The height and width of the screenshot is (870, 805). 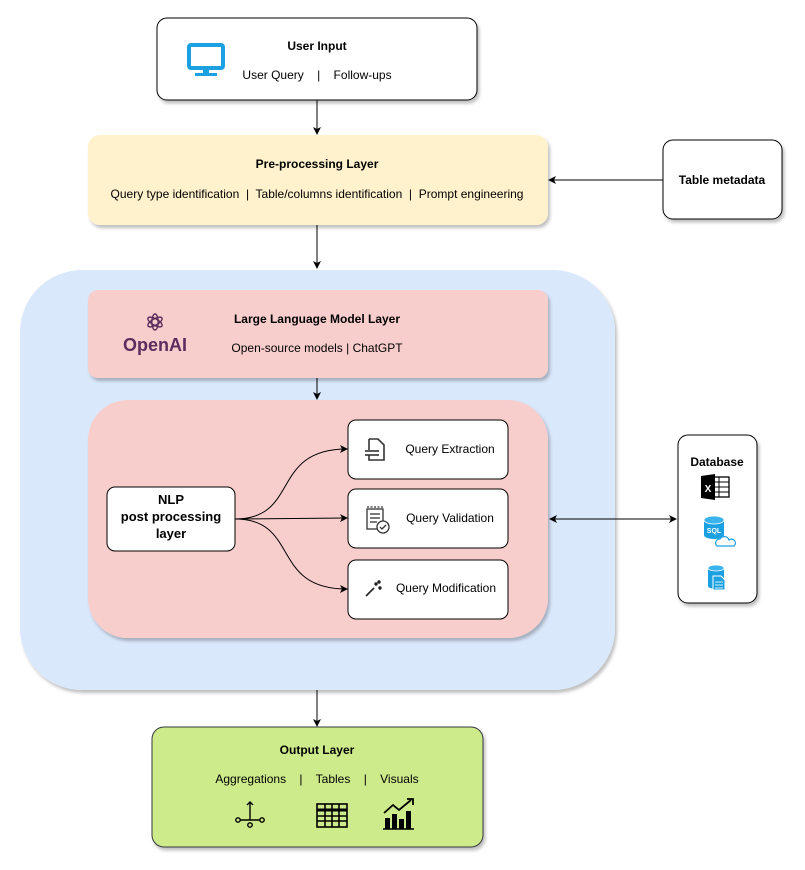 I want to click on user-input-box: User Input User Query | Follow-ups, so click(x=317, y=59).